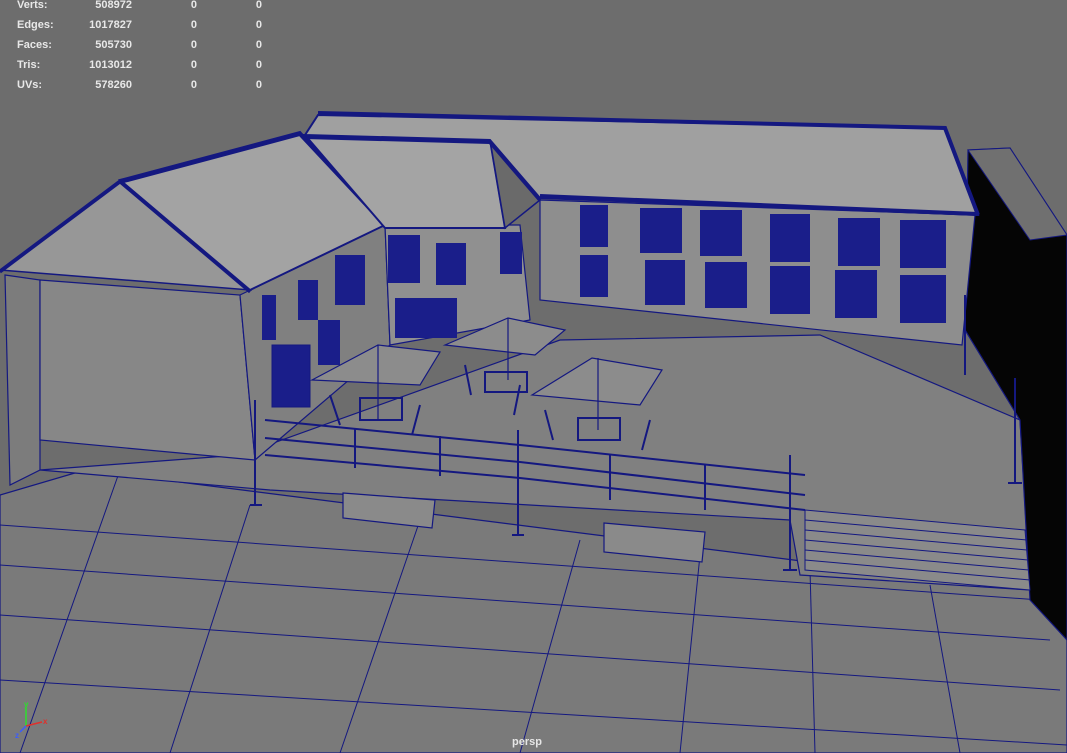 This screenshot has width=1067, height=753. Describe the element at coordinates (139, 45) in the screenshot. I see `hud-row-faces: Faces: 505730 0 0` at that location.